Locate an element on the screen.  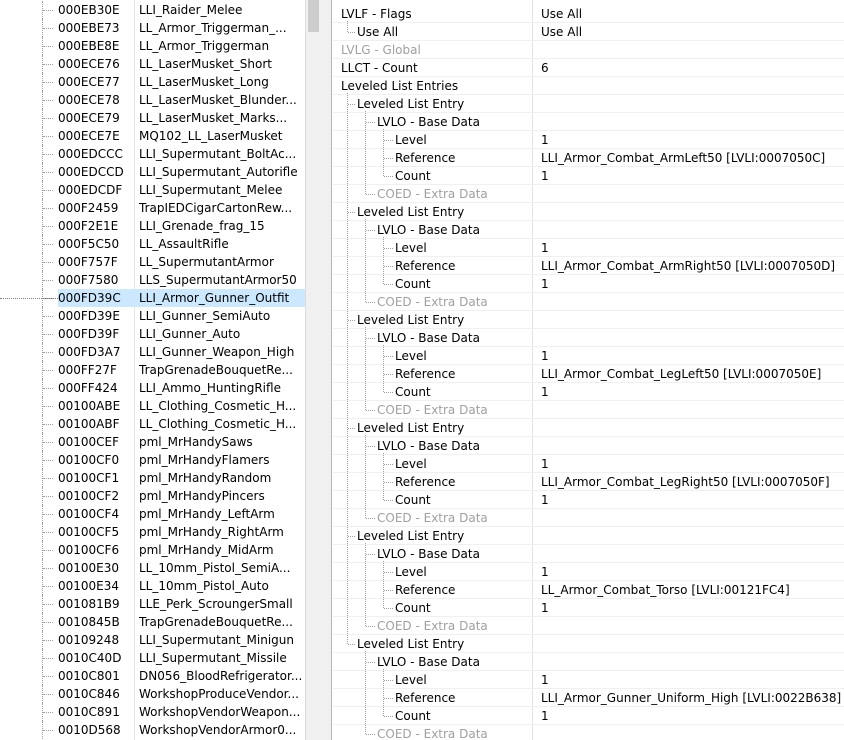
field-value: LL_Armor_Combat_Torso [LVLI:00121FC4] is located at coordinates (692, 590).